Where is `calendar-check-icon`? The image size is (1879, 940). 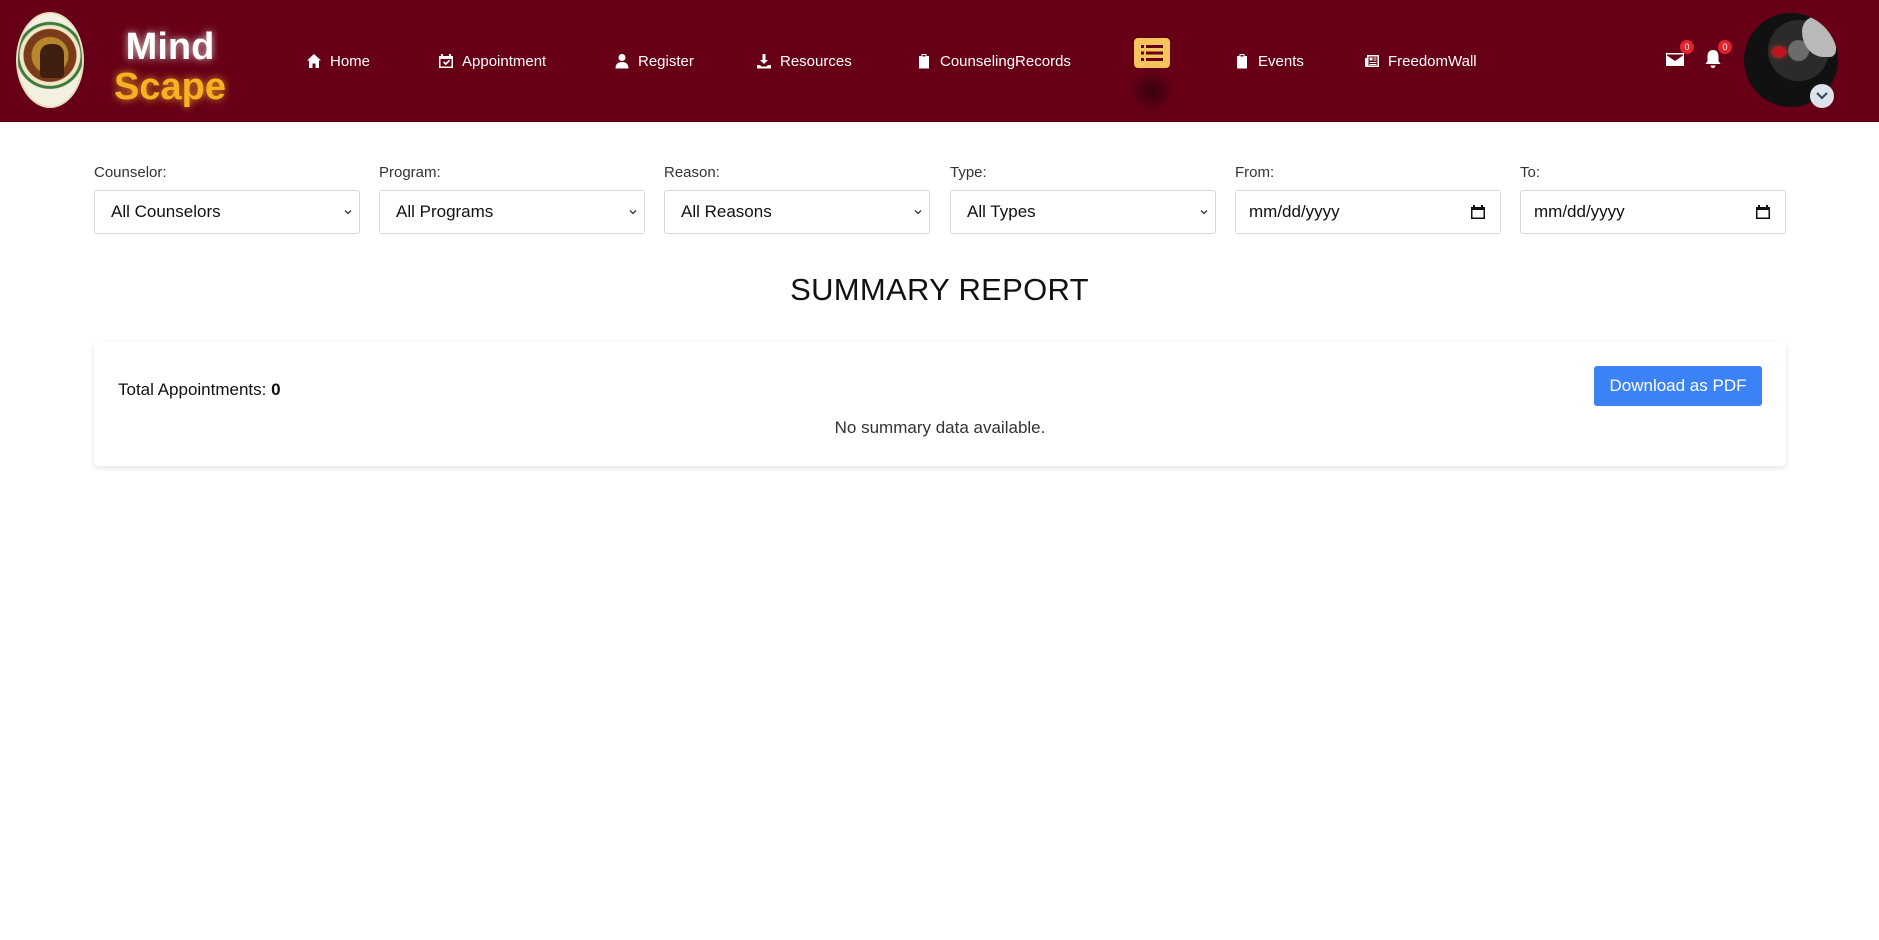 calendar-check-icon is located at coordinates (446, 61).